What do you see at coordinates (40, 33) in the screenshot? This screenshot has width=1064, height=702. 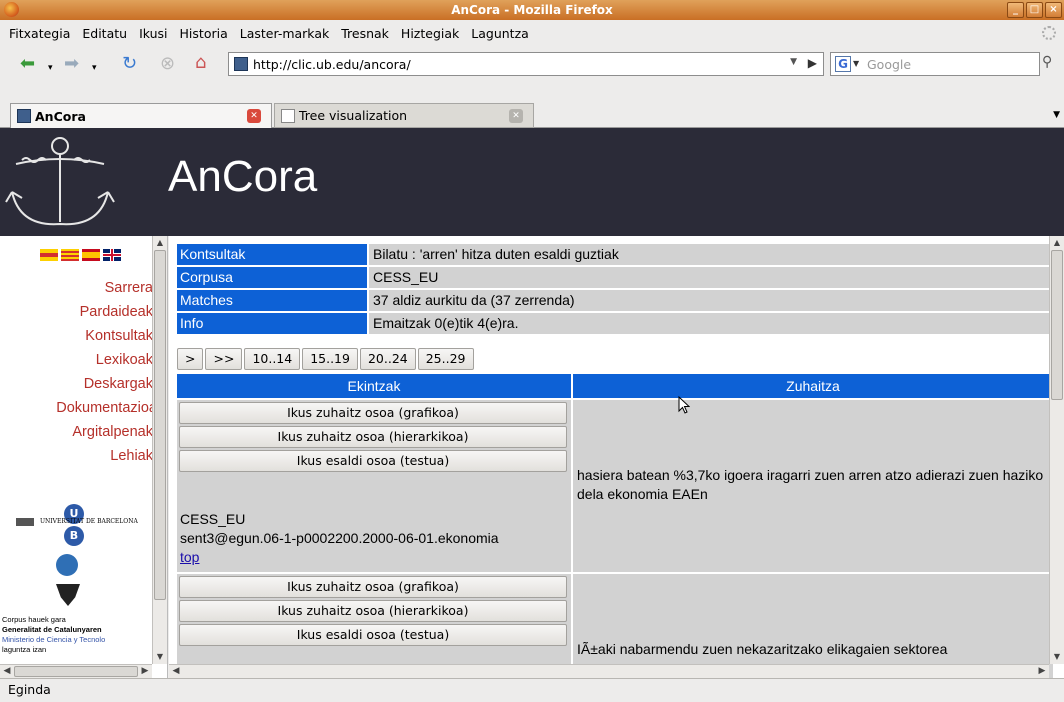 I see `menu-file: Fitxategia` at bounding box center [40, 33].